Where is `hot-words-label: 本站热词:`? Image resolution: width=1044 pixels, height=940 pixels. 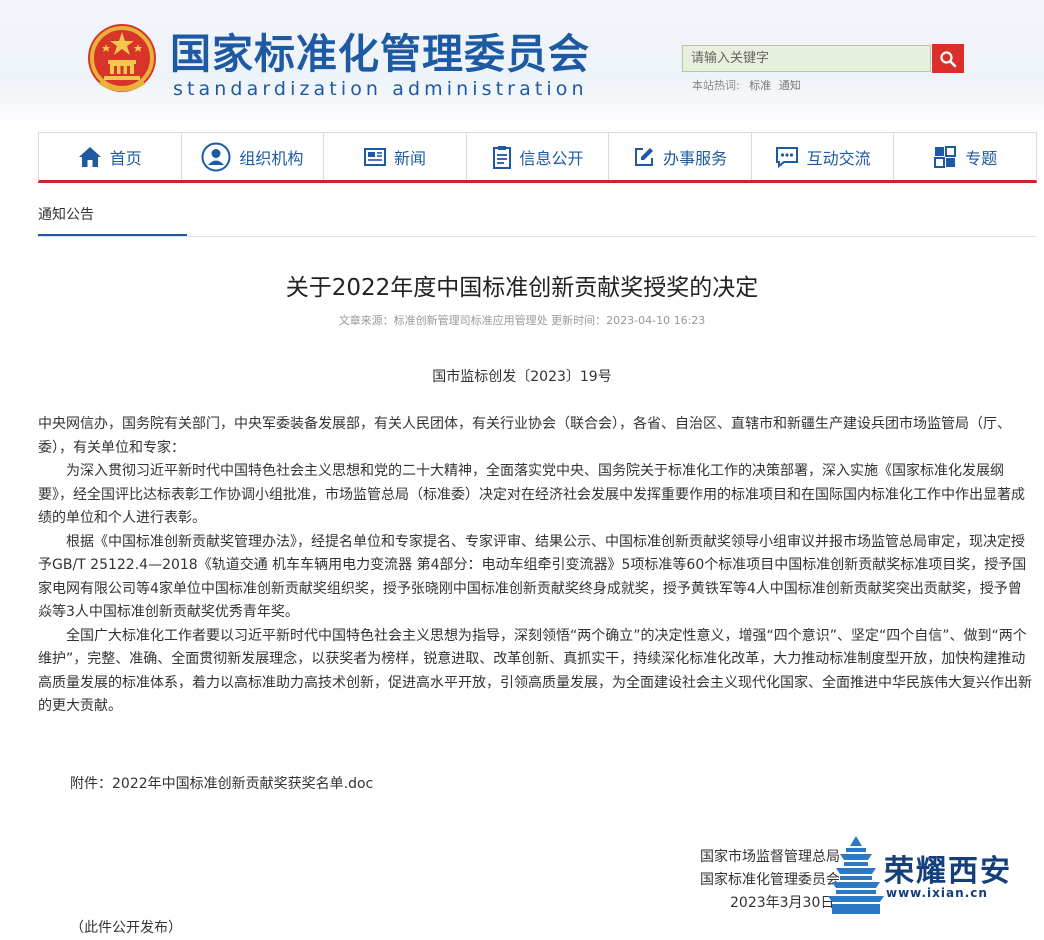 hot-words-label: 本站热词: is located at coordinates (716, 85).